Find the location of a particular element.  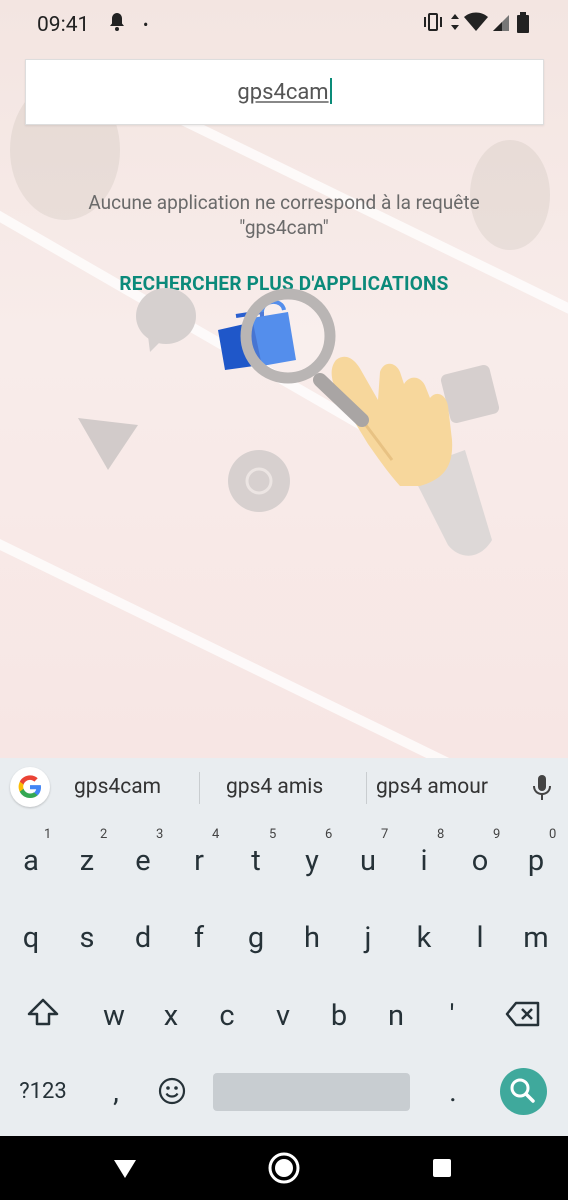

wifi-icon is located at coordinates (476, 24).